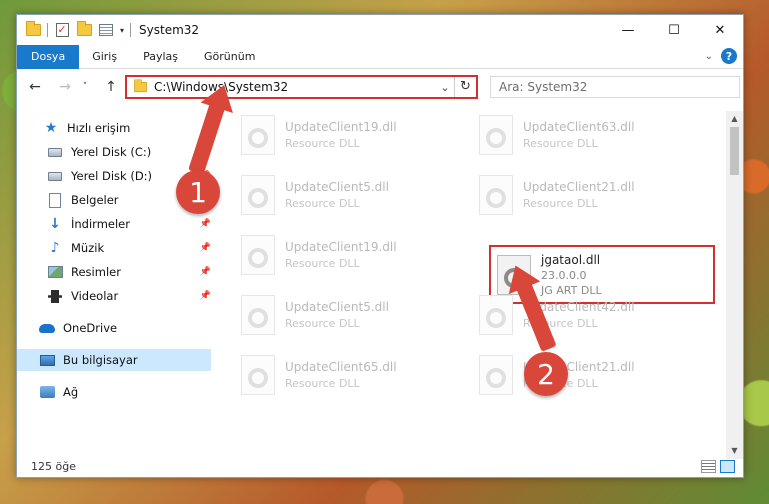  What do you see at coordinates (229, 57) in the screenshot?
I see `tab-view: Görünüm` at bounding box center [229, 57].